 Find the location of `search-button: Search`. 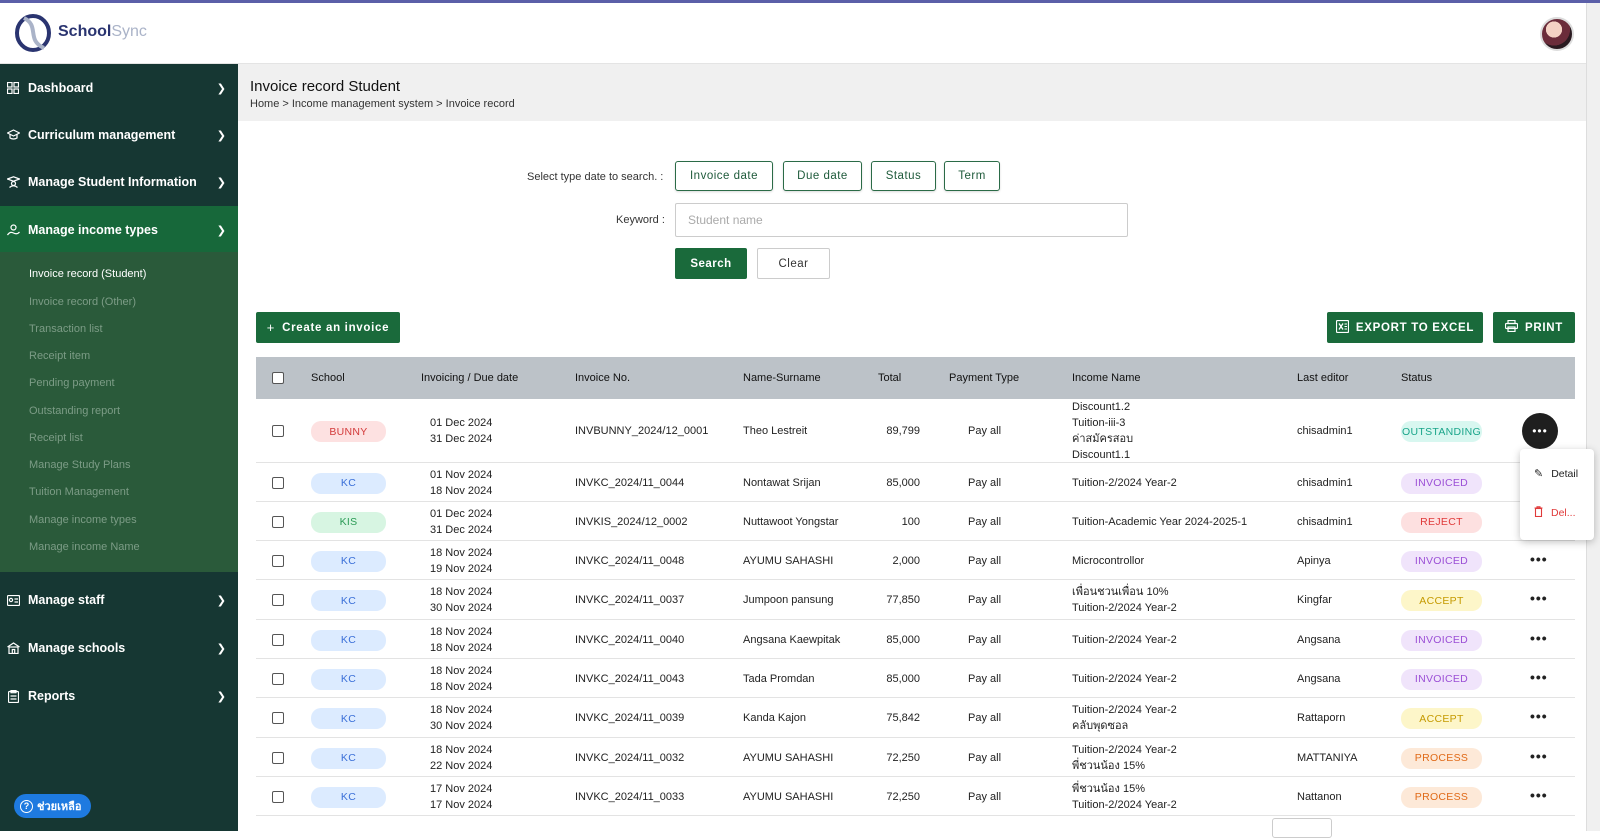

search-button: Search is located at coordinates (711, 263).